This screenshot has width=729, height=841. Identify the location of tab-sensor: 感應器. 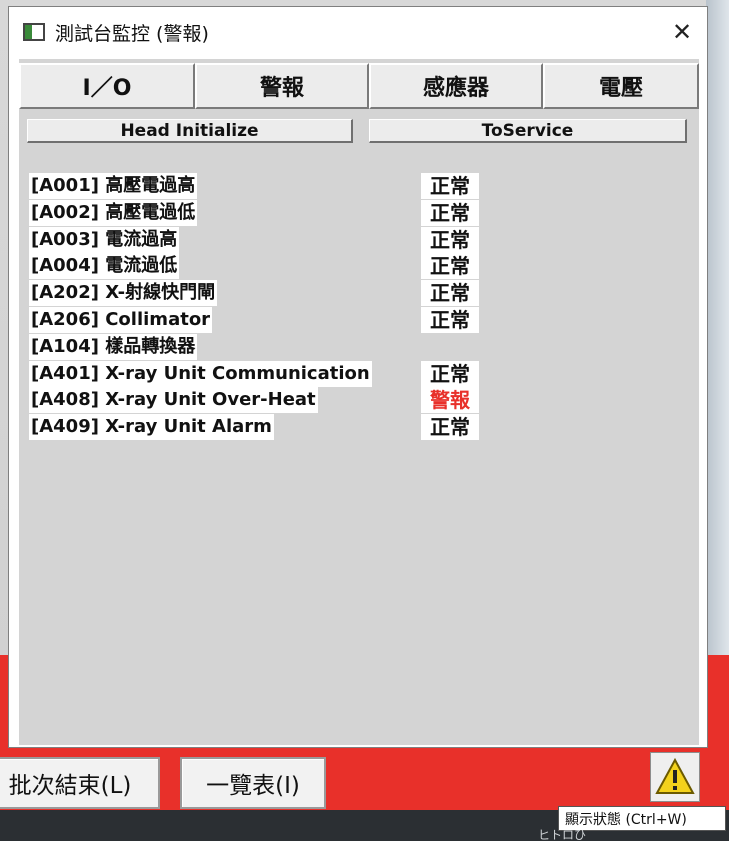
(456, 86).